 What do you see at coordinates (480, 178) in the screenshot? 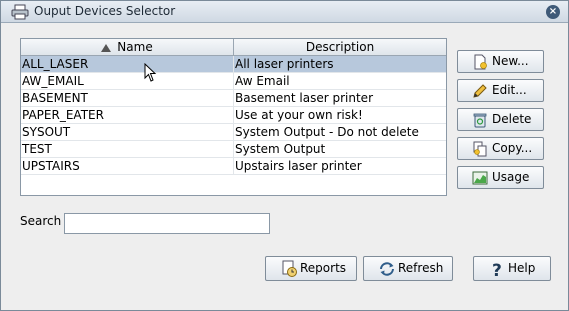
I see `chart-icon` at bounding box center [480, 178].